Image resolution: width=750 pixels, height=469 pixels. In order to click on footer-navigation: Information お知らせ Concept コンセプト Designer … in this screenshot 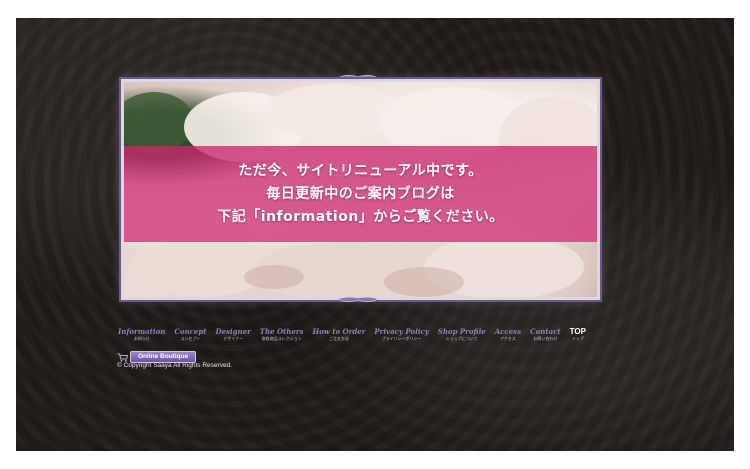, I will do `click(356, 334)`.